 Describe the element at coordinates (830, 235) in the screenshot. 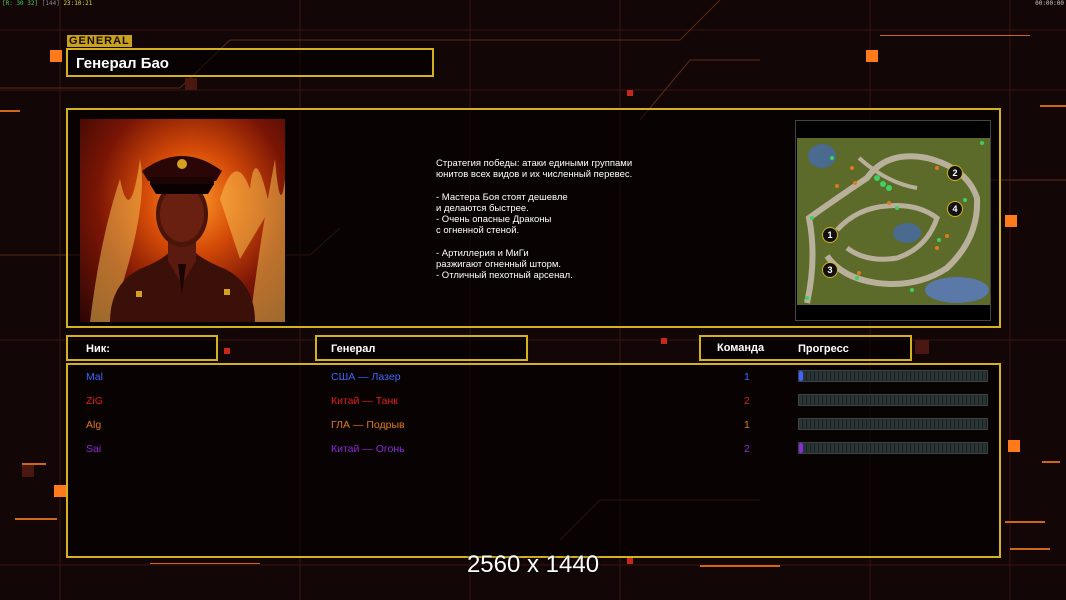

I see `map-marker-1: 1` at that location.